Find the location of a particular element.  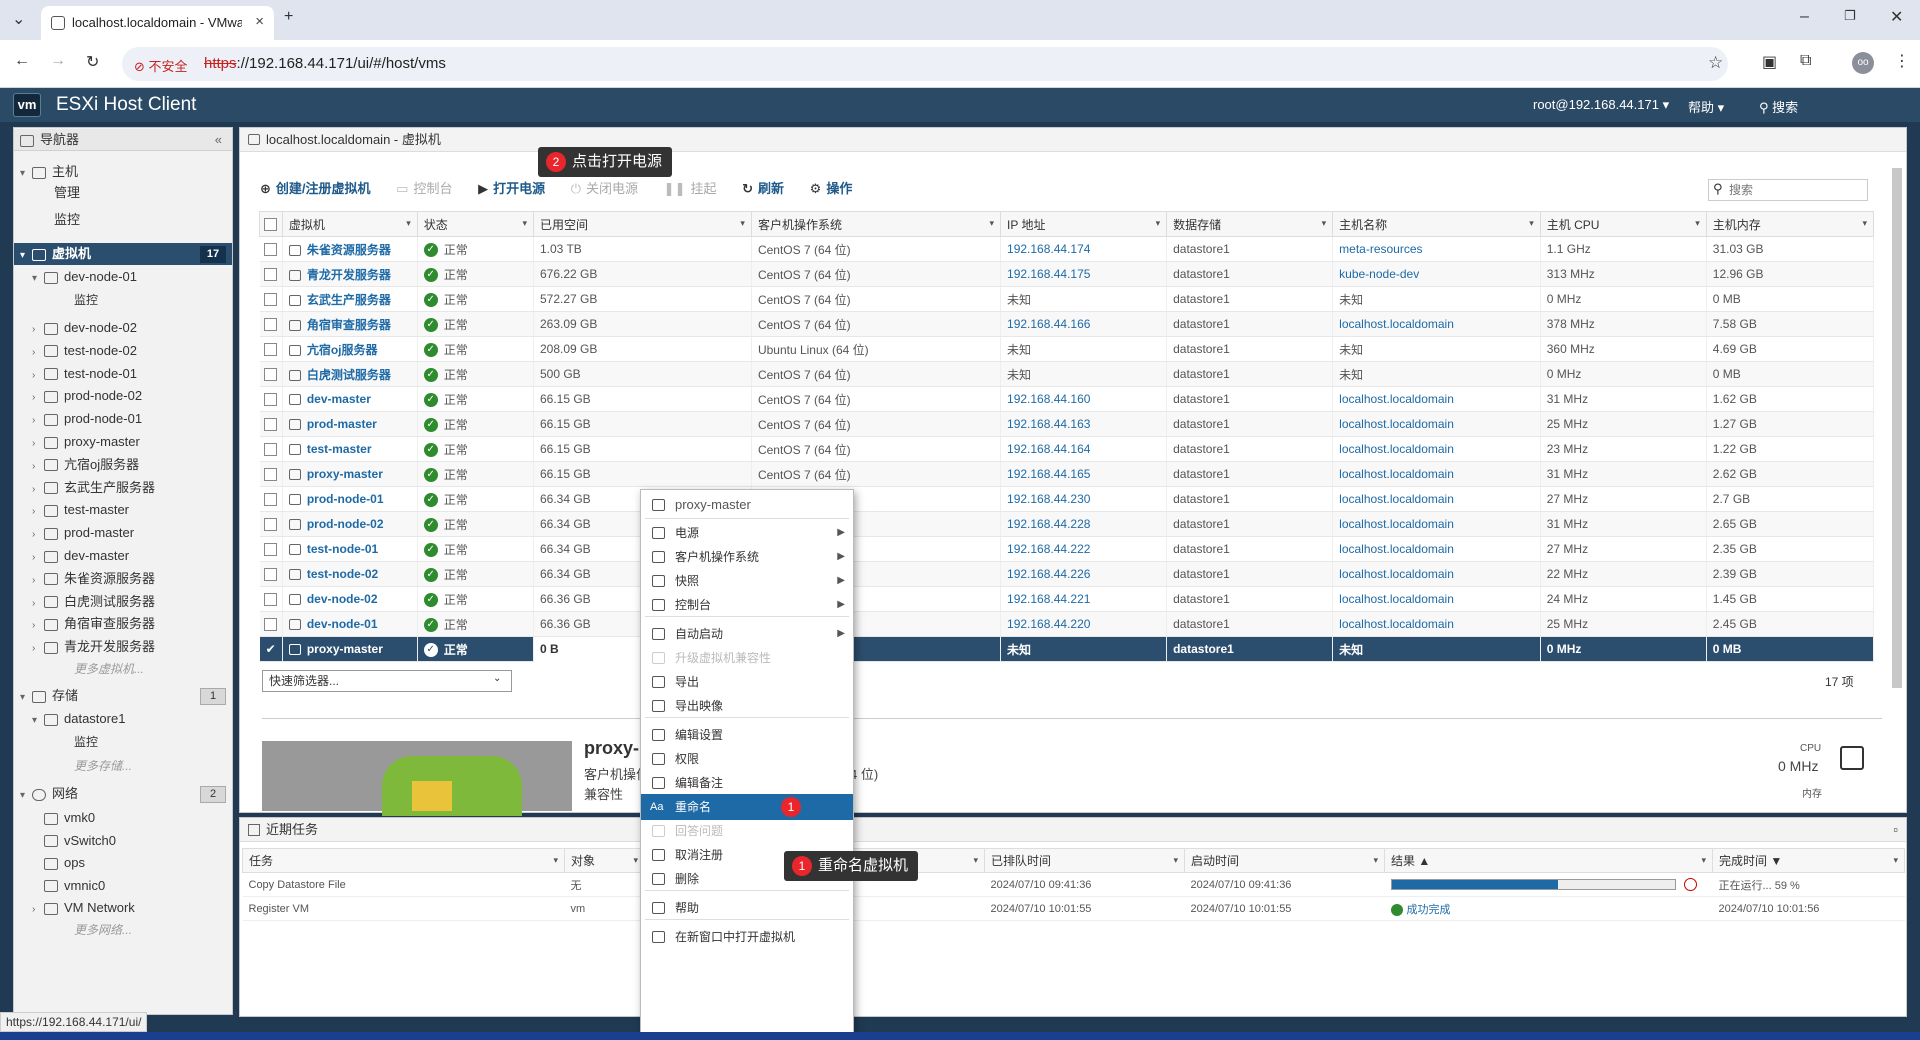

task-column-header: 完成时间 ▼ ▾ is located at coordinates (1808, 860).